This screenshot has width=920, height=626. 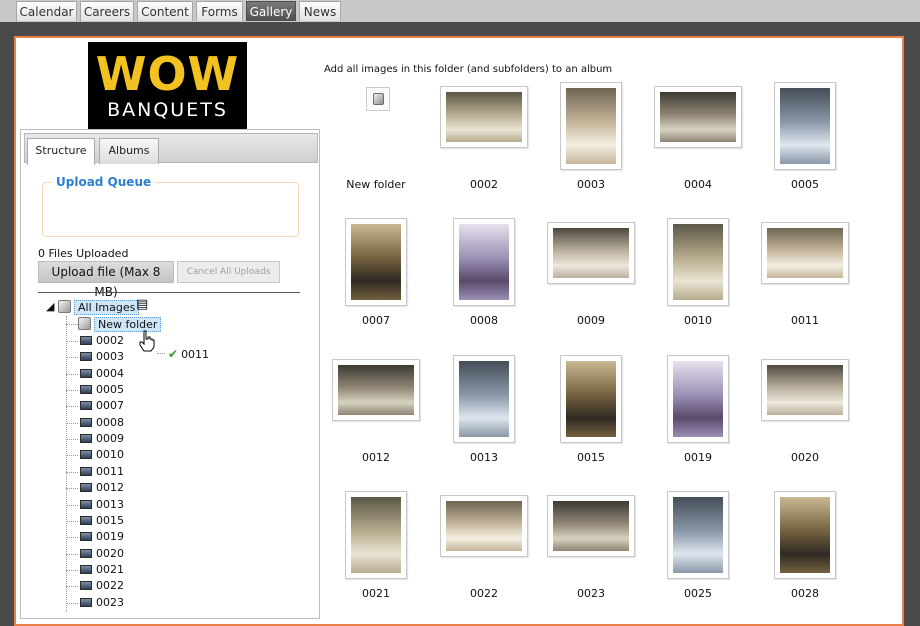 What do you see at coordinates (102, 505) in the screenshot?
I see `tree-node-image: 0013` at bounding box center [102, 505].